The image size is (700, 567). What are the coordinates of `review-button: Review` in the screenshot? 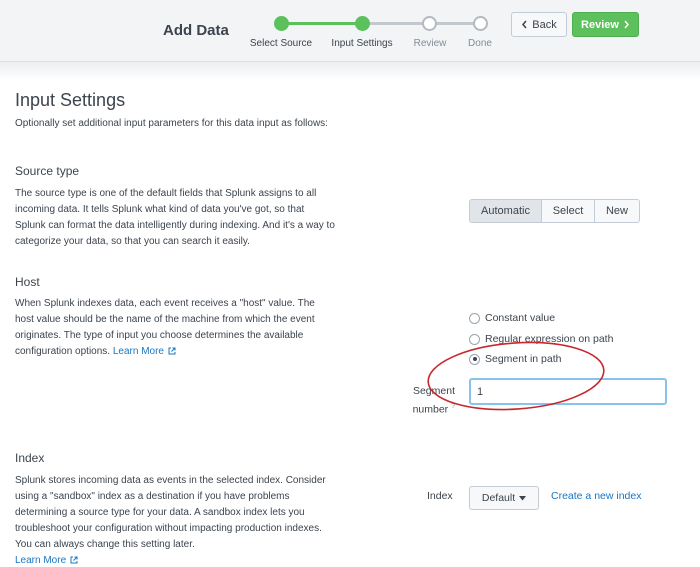 It's located at (605, 24).